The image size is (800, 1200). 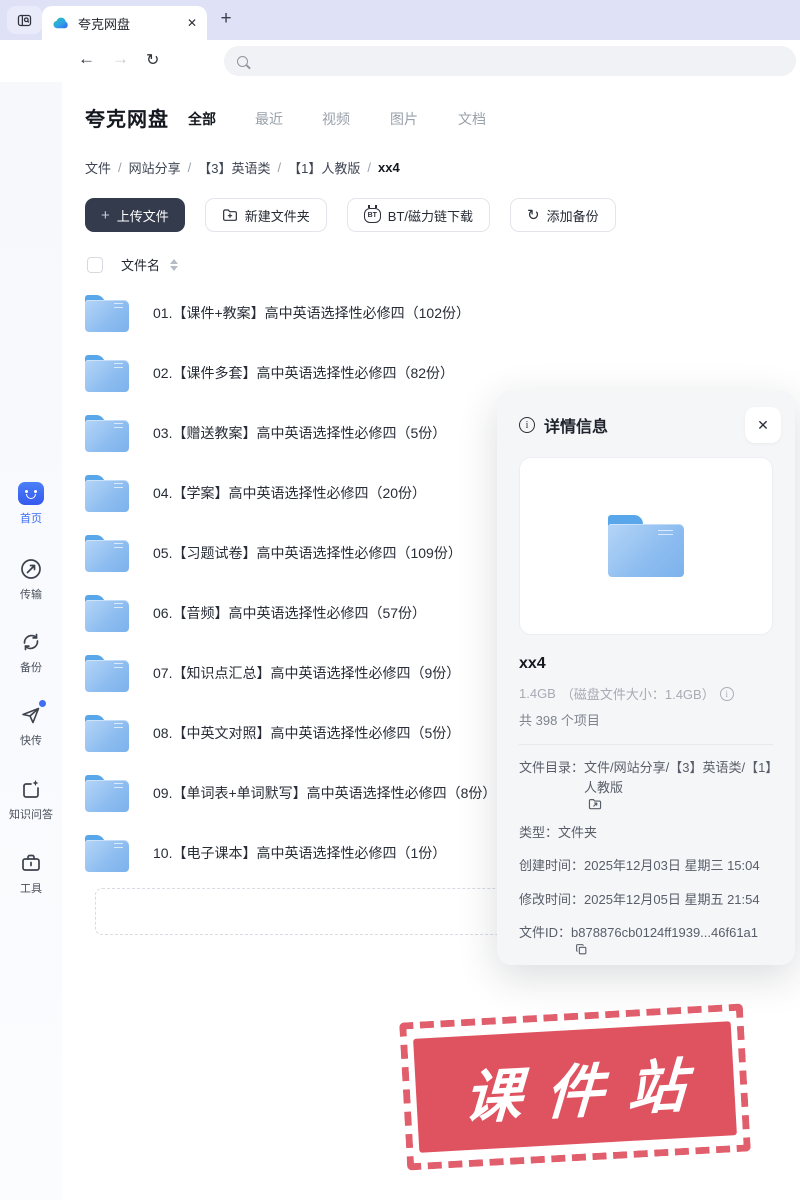 I want to click on breadcrumb: 文件 / 网站分享 / 【3】英语类 / 【1】人教版 / xx4, so click(x=242, y=167).